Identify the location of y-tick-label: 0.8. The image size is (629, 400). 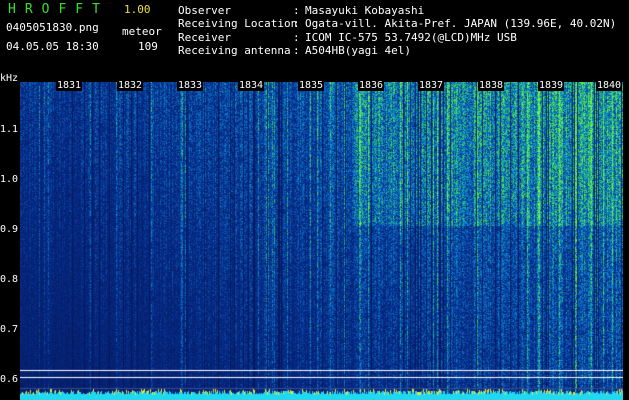
(9, 279).